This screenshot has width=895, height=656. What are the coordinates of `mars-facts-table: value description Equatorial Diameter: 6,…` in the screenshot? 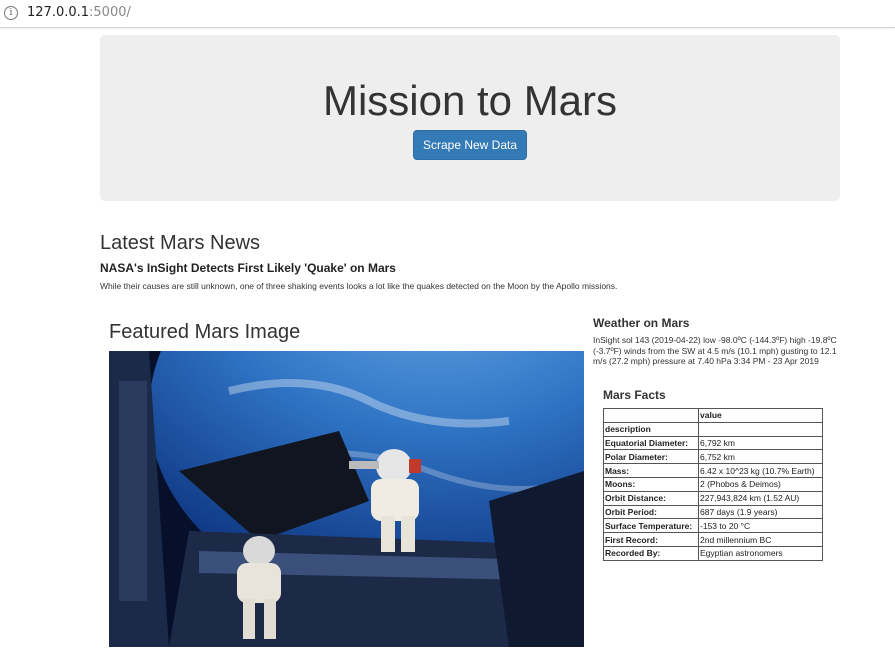 It's located at (713, 484).